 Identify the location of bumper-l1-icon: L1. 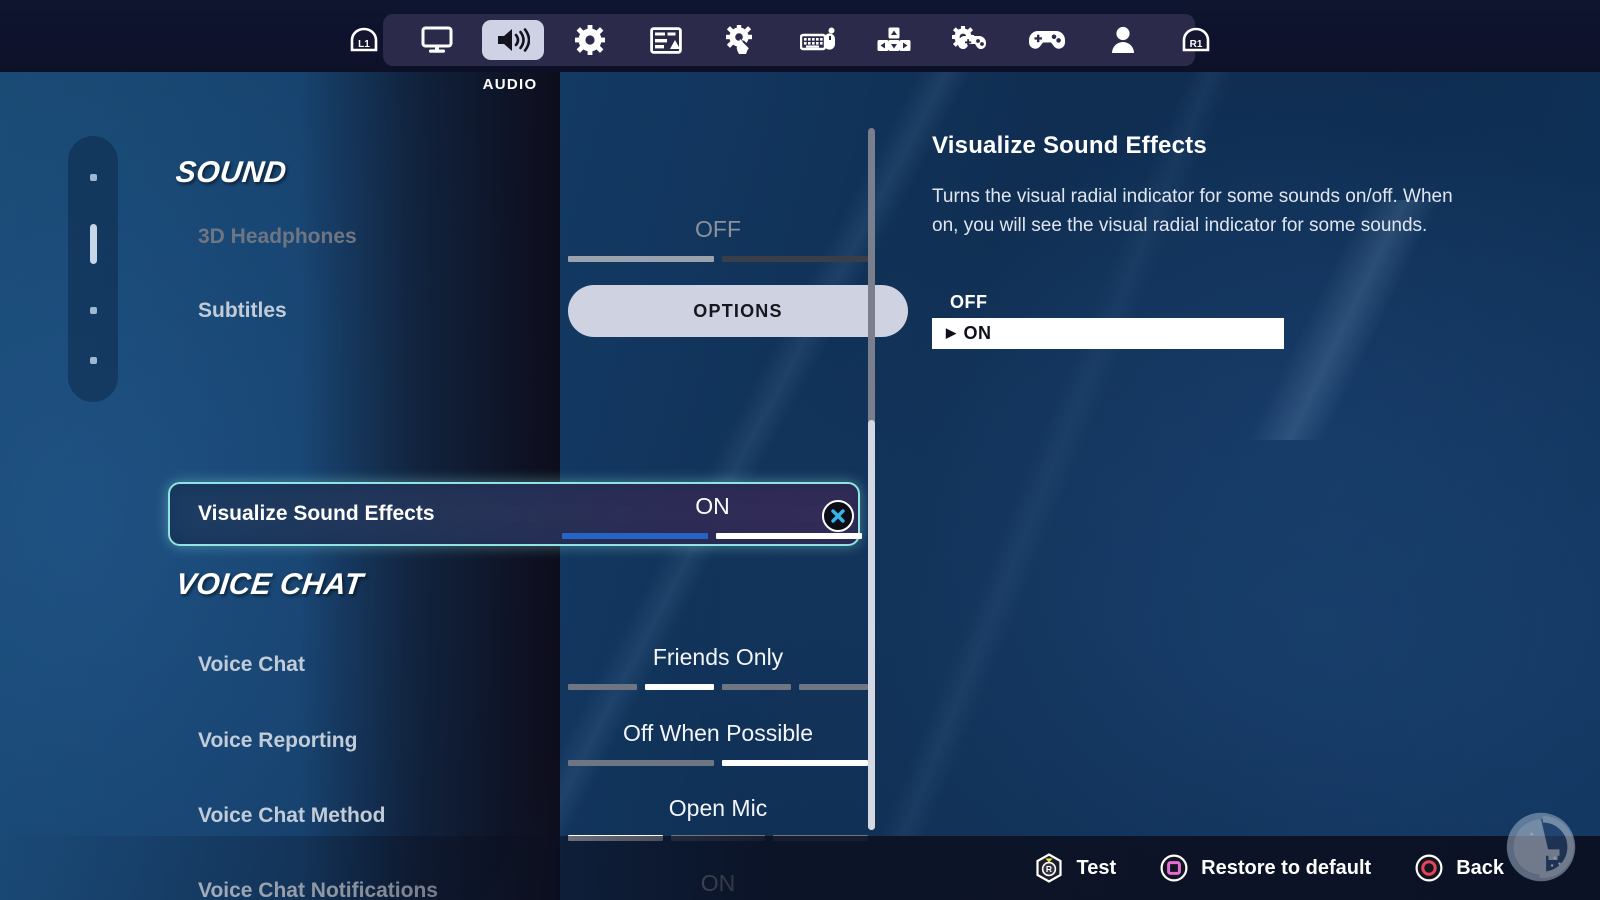
(364, 39).